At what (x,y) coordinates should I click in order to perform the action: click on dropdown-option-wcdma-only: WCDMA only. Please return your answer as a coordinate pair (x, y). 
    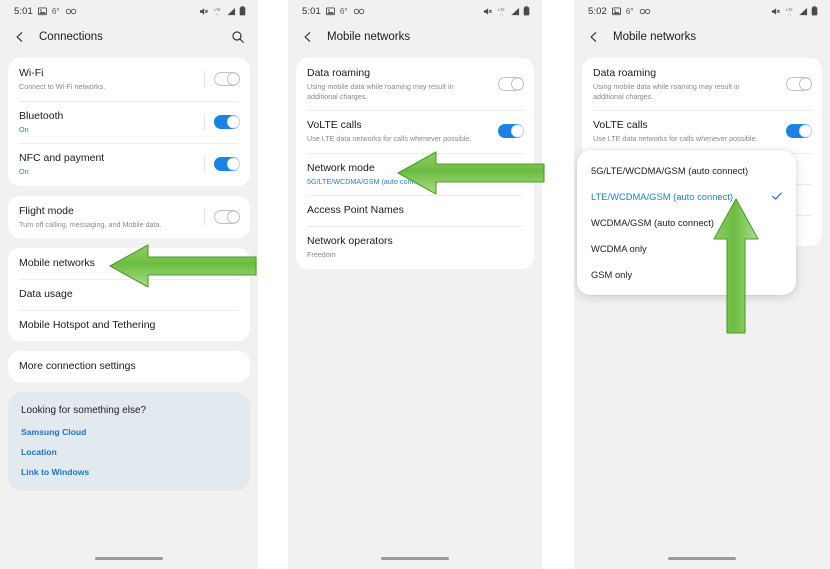
    Looking at the image, I should click on (686, 248).